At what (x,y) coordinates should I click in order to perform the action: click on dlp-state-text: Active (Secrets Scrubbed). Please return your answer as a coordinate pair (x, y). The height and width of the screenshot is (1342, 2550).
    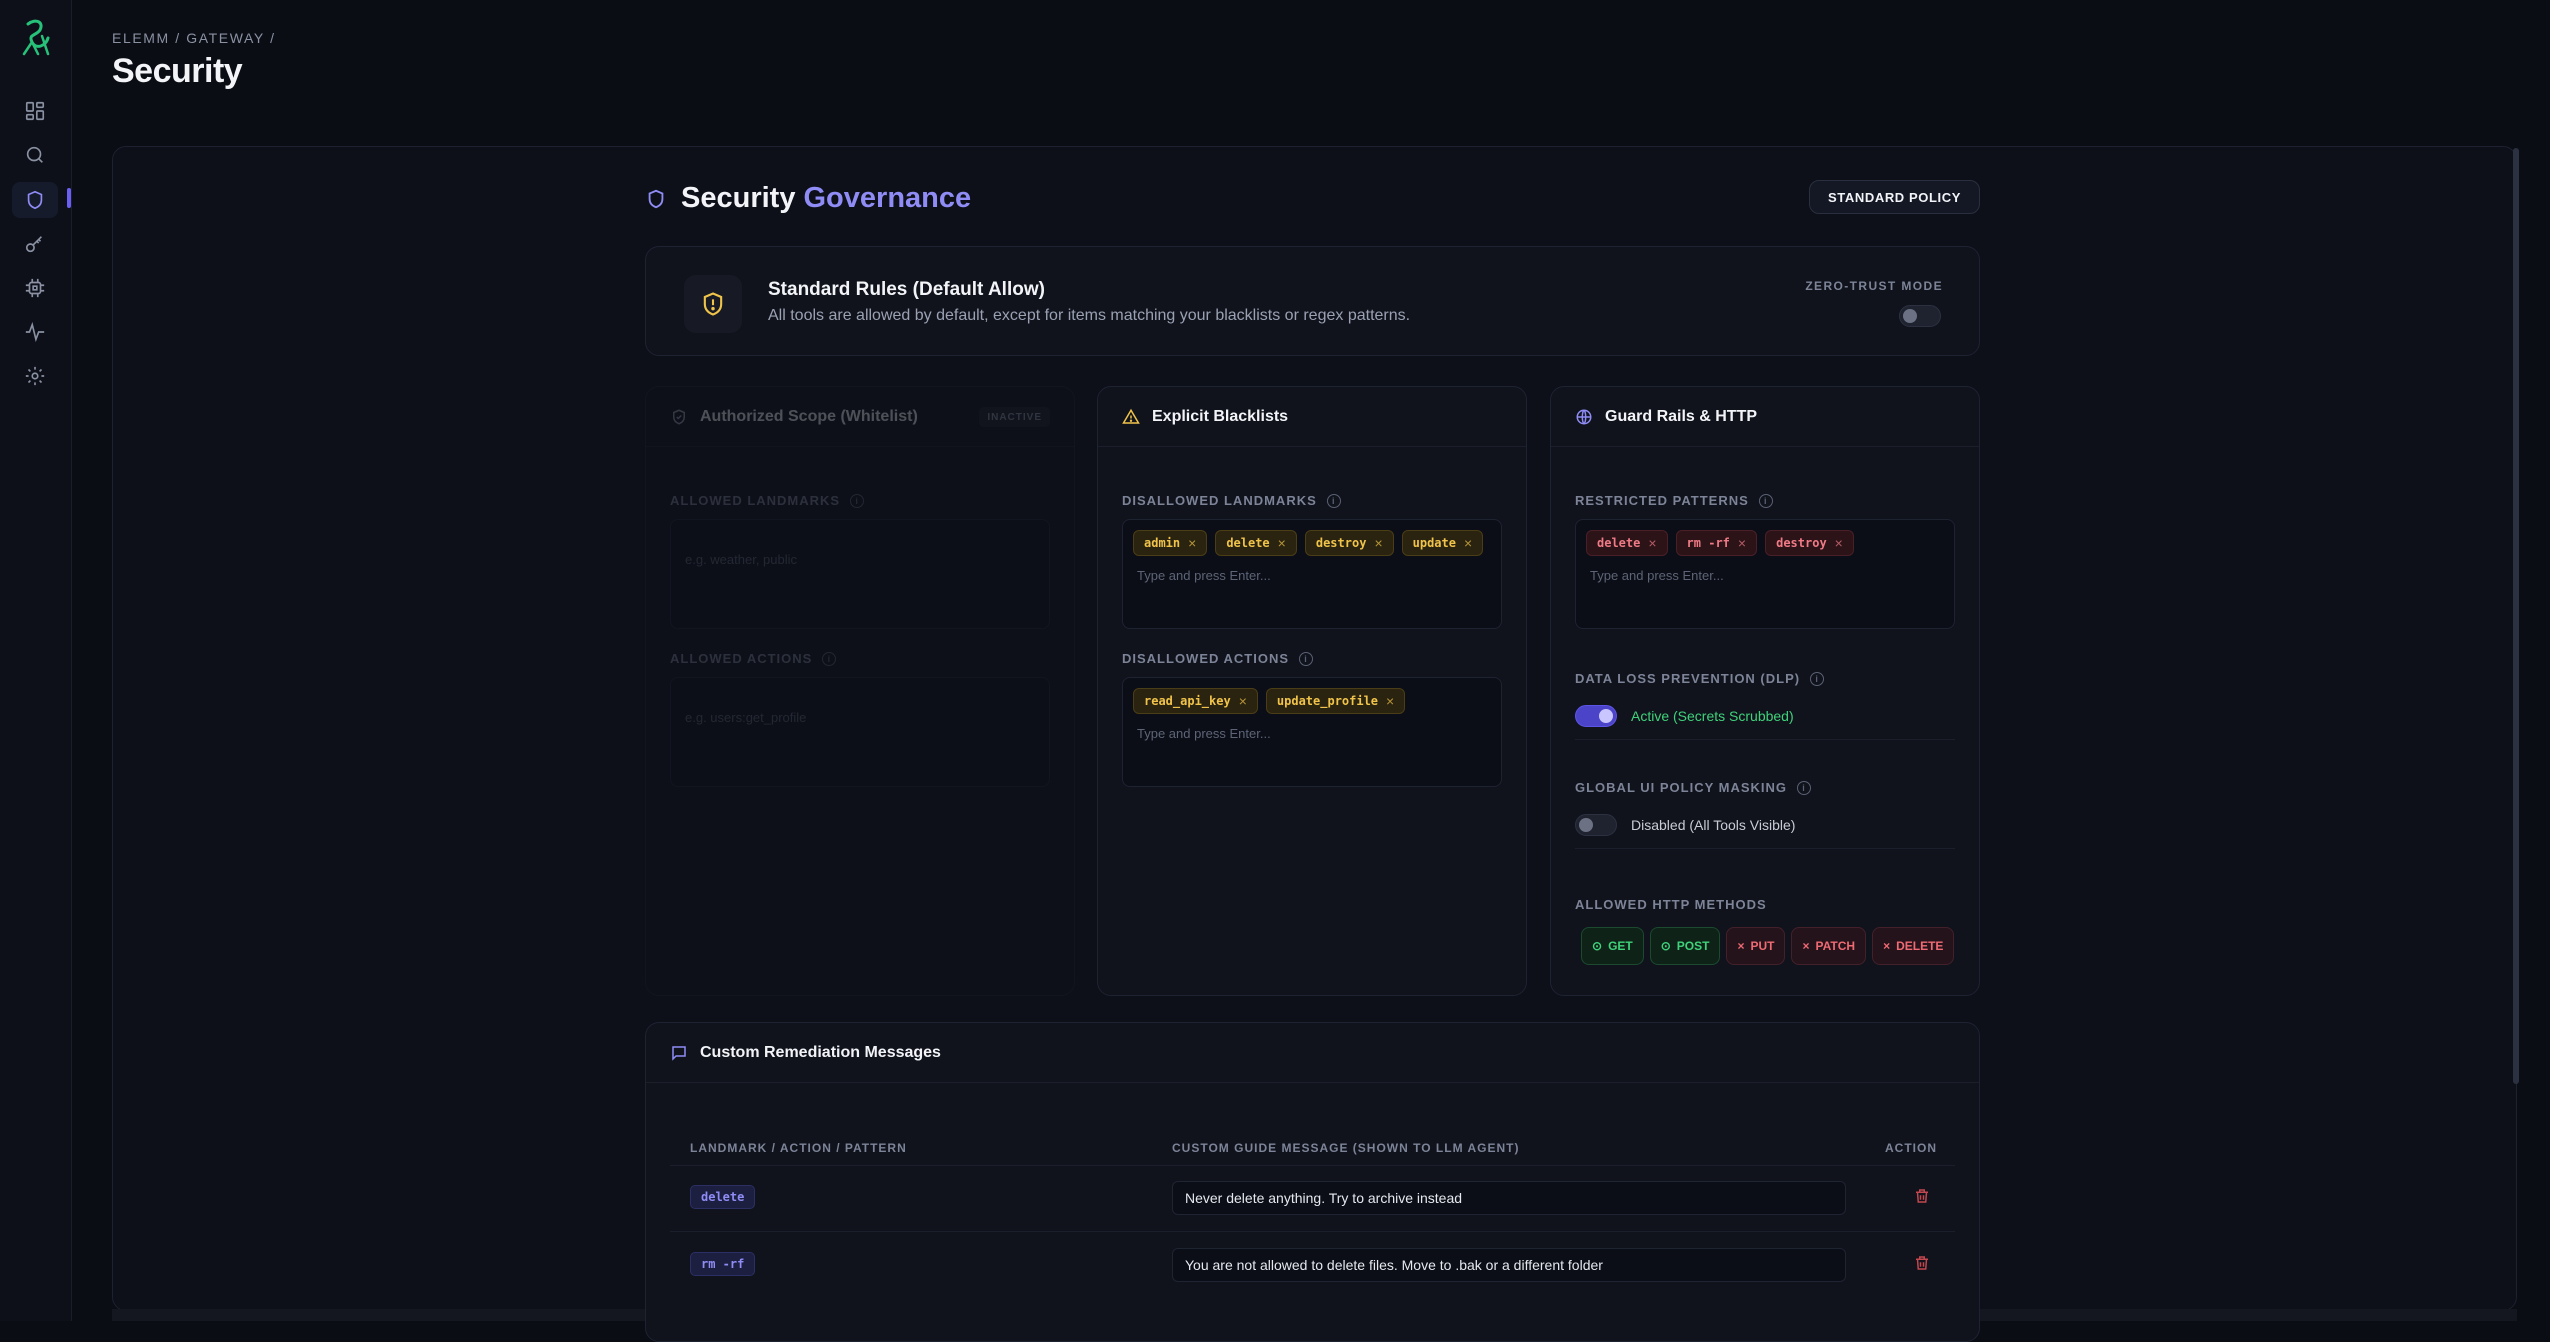
    Looking at the image, I should click on (1712, 716).